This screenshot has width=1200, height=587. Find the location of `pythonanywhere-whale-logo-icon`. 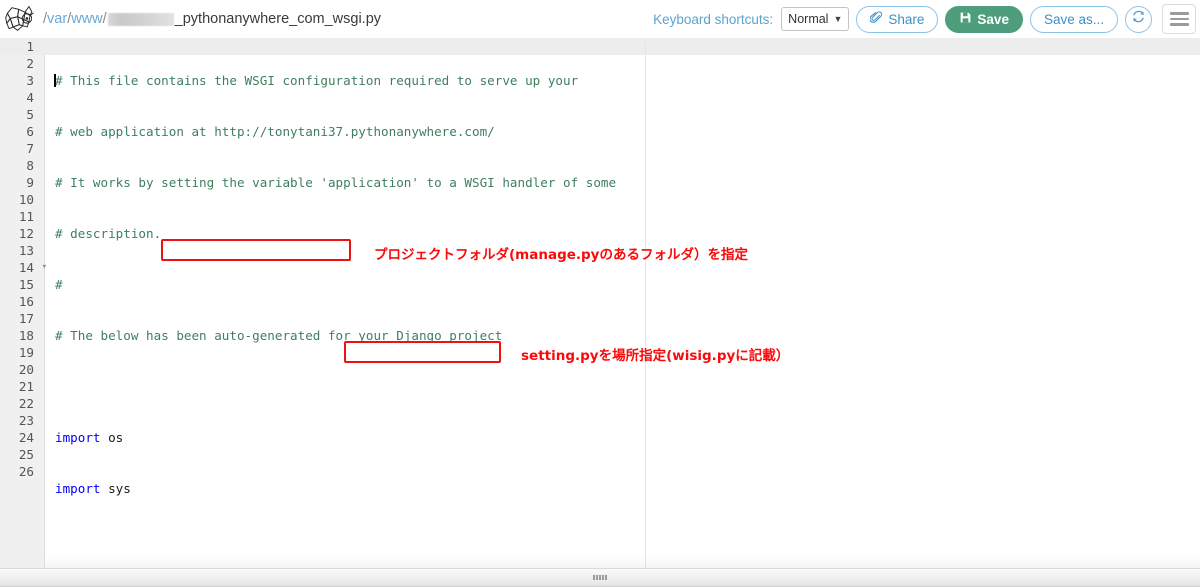

pythonanywhere-whale-logo-icon is located at coordinates (21, 19).